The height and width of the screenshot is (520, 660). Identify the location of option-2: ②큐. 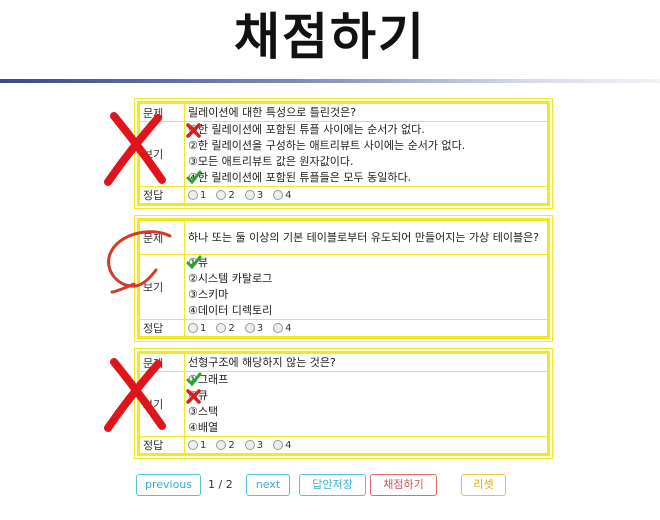
(197, 396).